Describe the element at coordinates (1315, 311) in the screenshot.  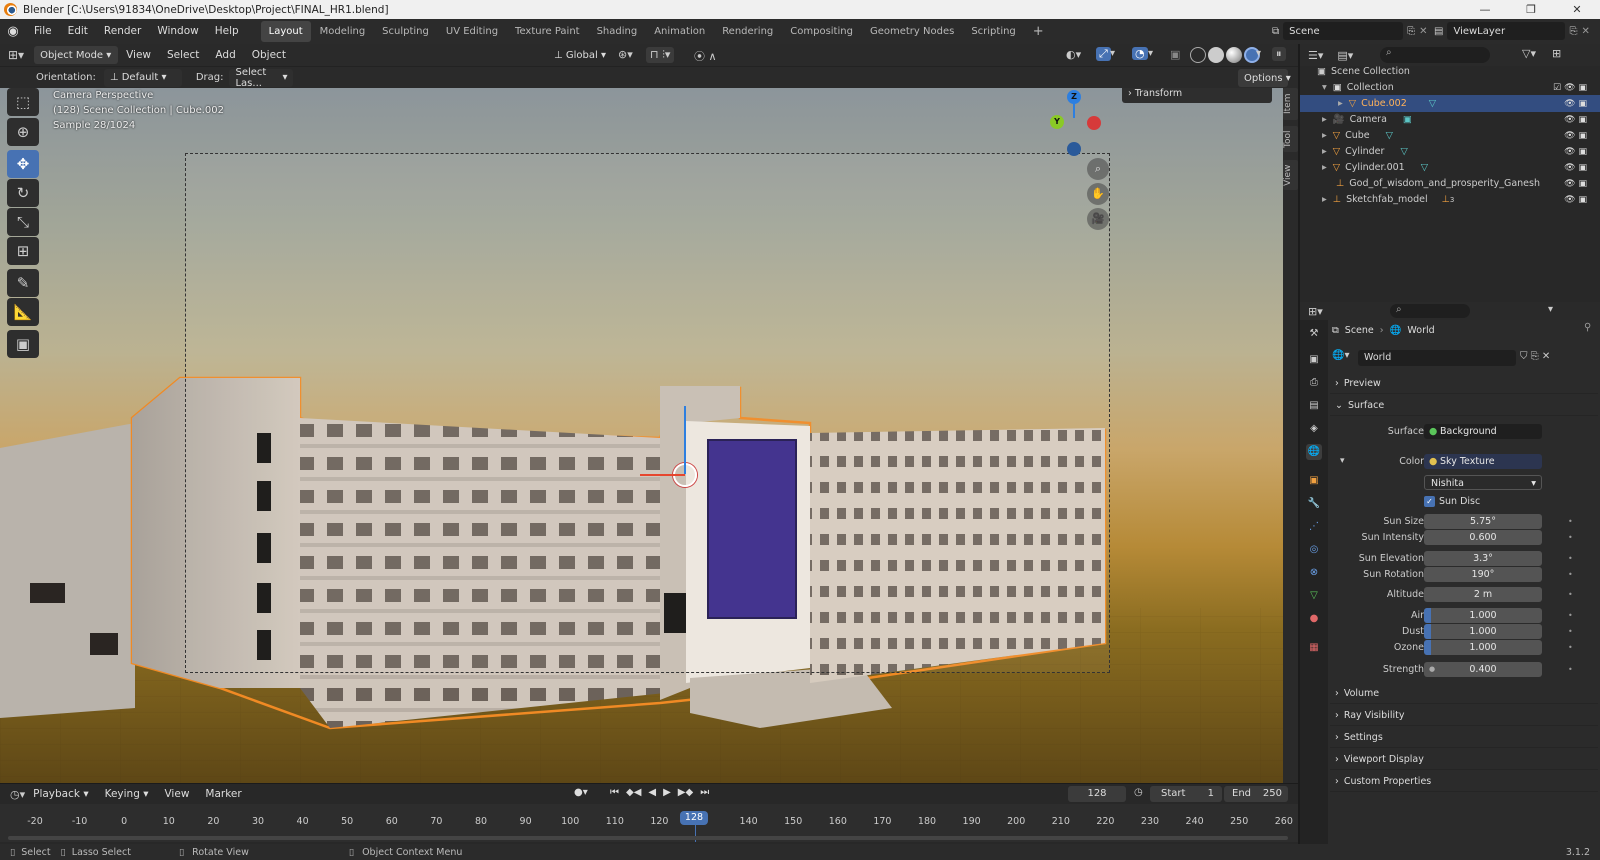
I see `properties-editor-icon: ⊞▾` at that location.